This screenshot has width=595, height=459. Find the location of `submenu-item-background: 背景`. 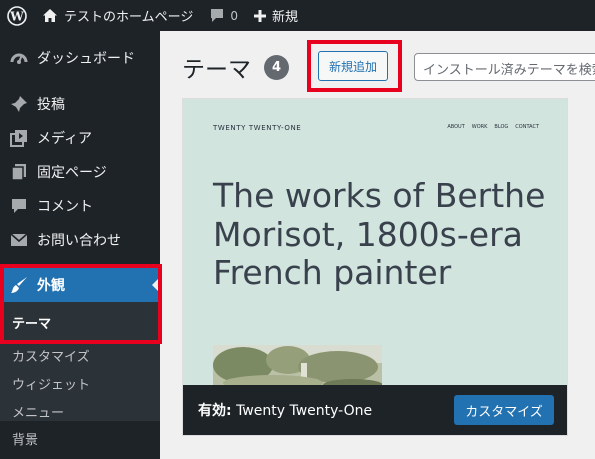

submenu-item-background: 背景 is located at coordinates (25, 438).